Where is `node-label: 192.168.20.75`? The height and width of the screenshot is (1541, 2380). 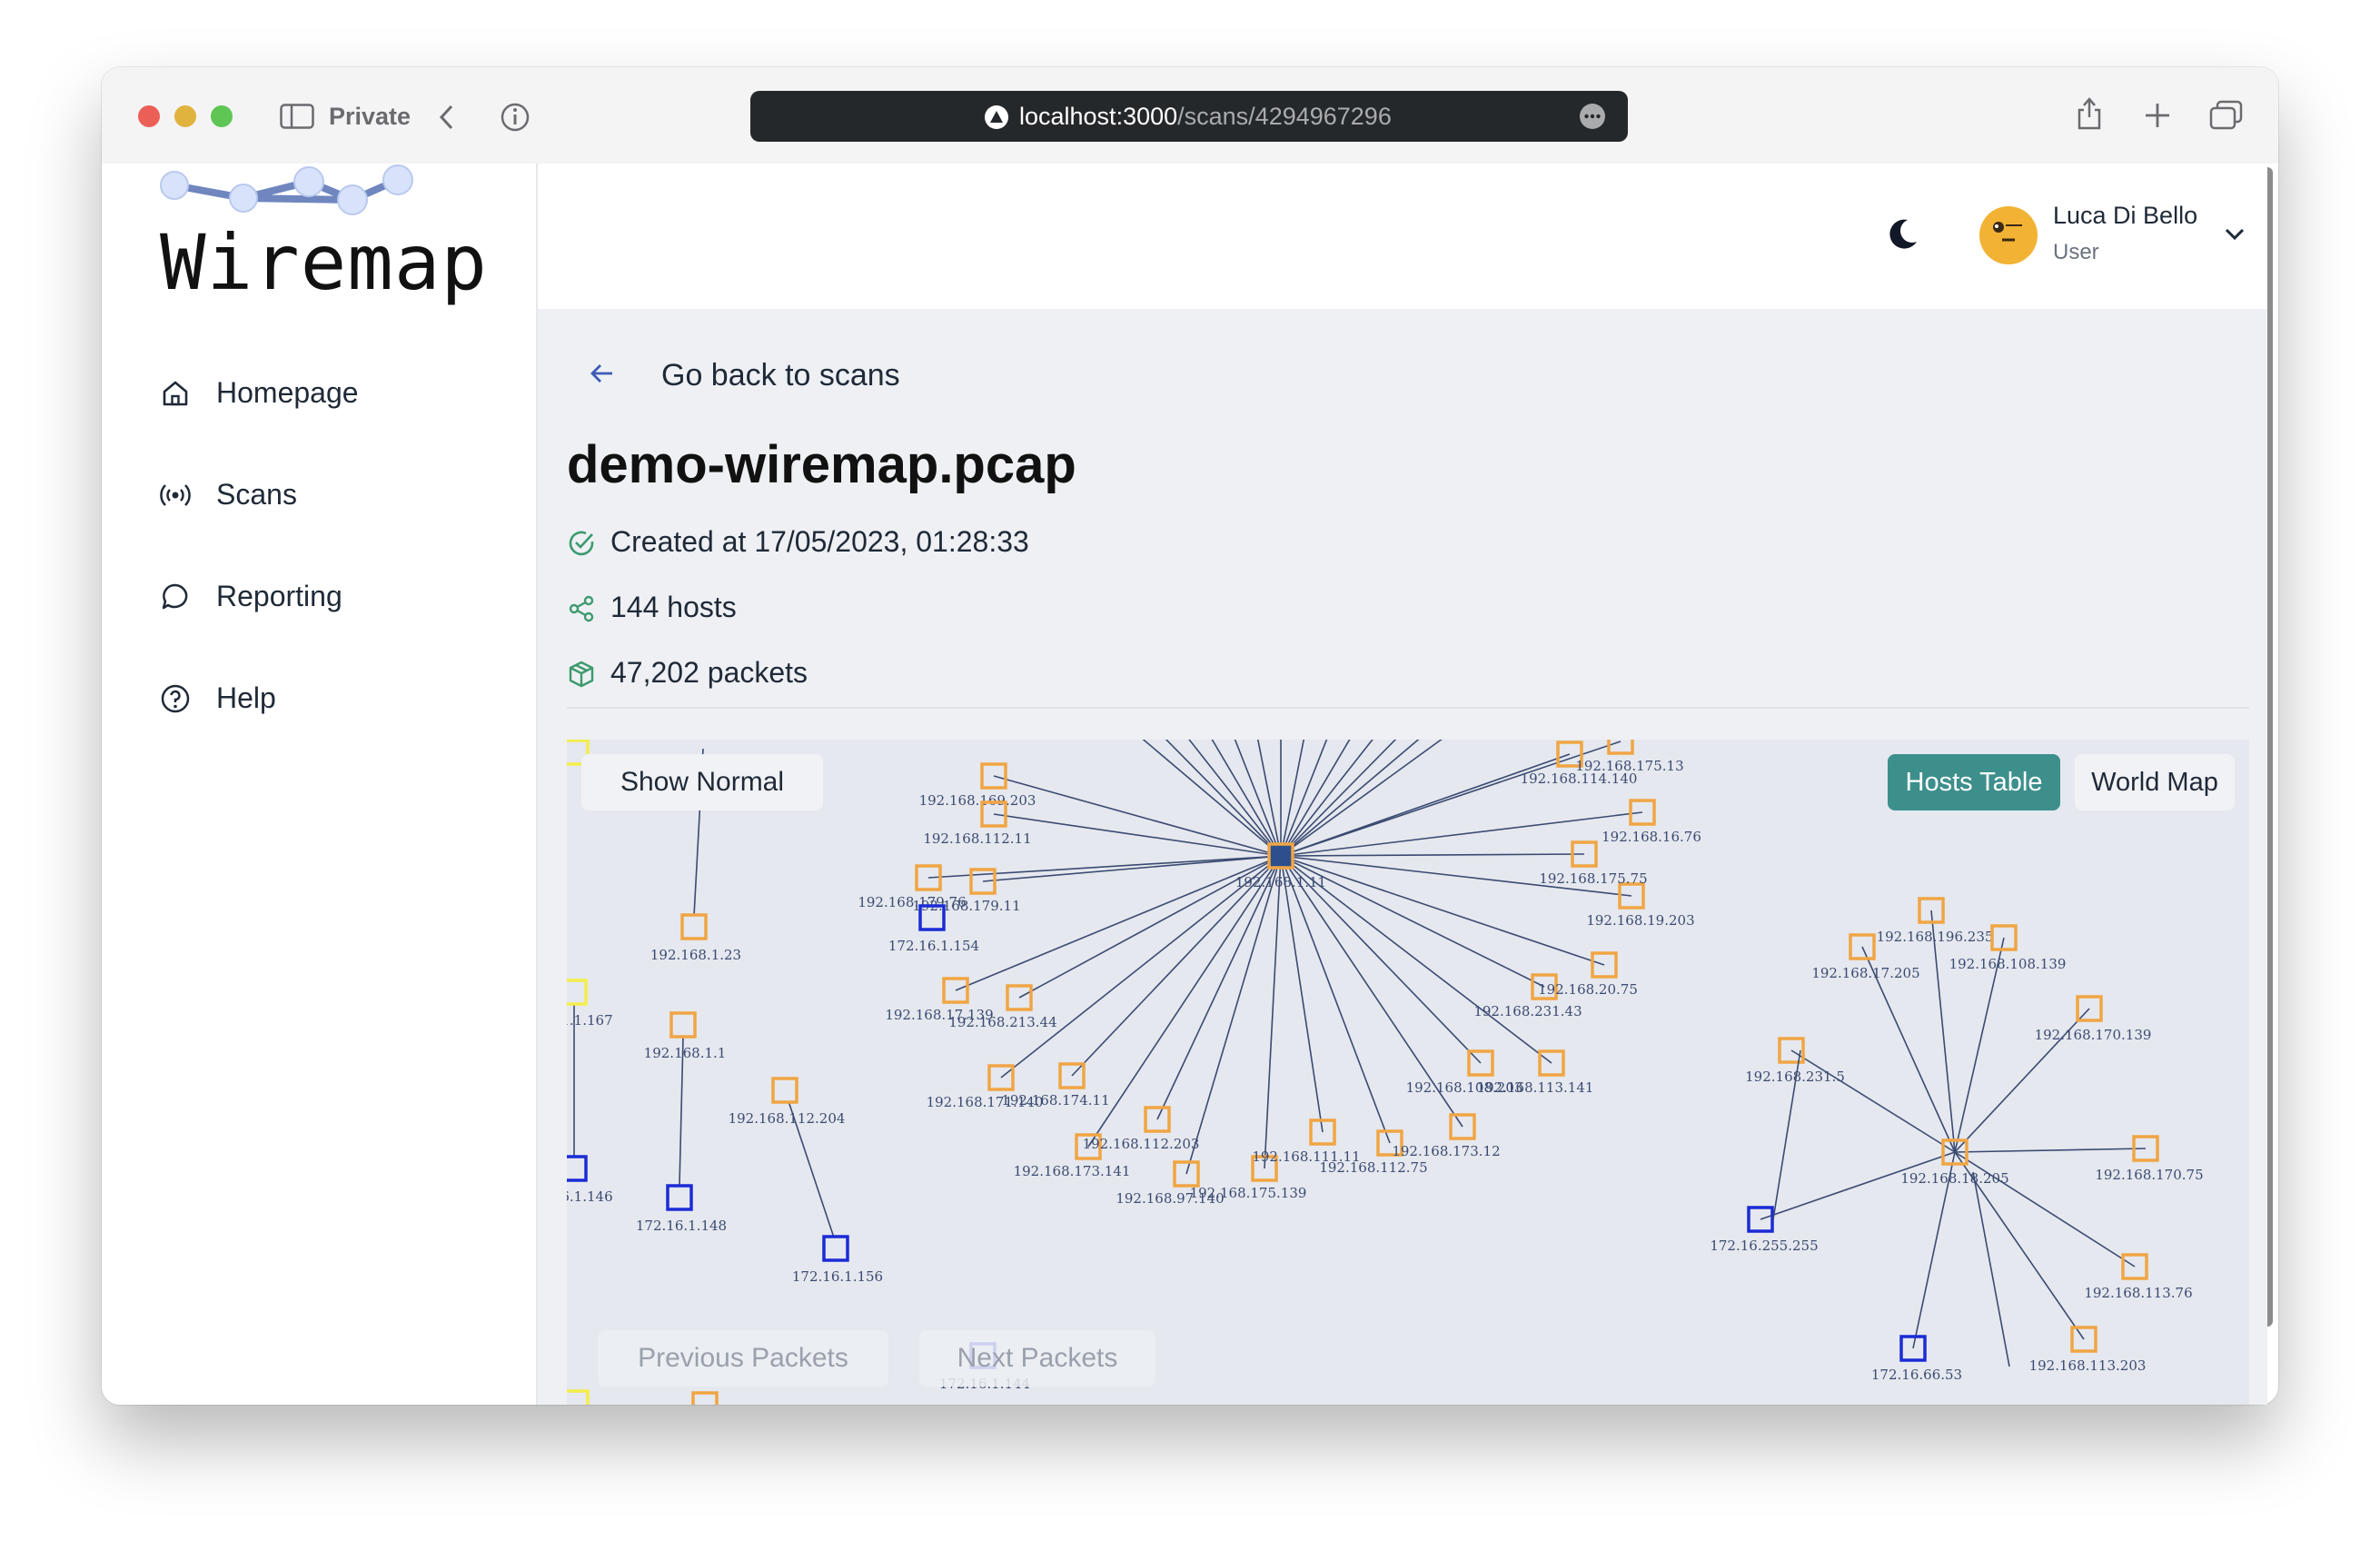
node-label: 192.168.20.75 is located at coordinates (1588, 990).